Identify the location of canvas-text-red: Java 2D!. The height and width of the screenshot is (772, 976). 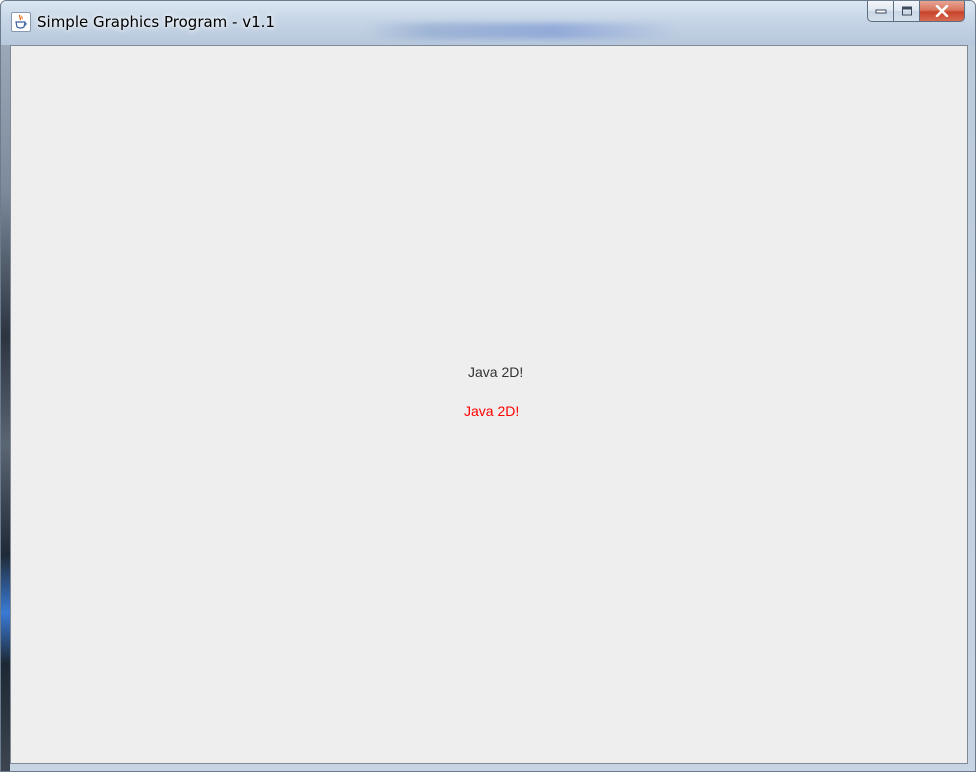
(492, 411).